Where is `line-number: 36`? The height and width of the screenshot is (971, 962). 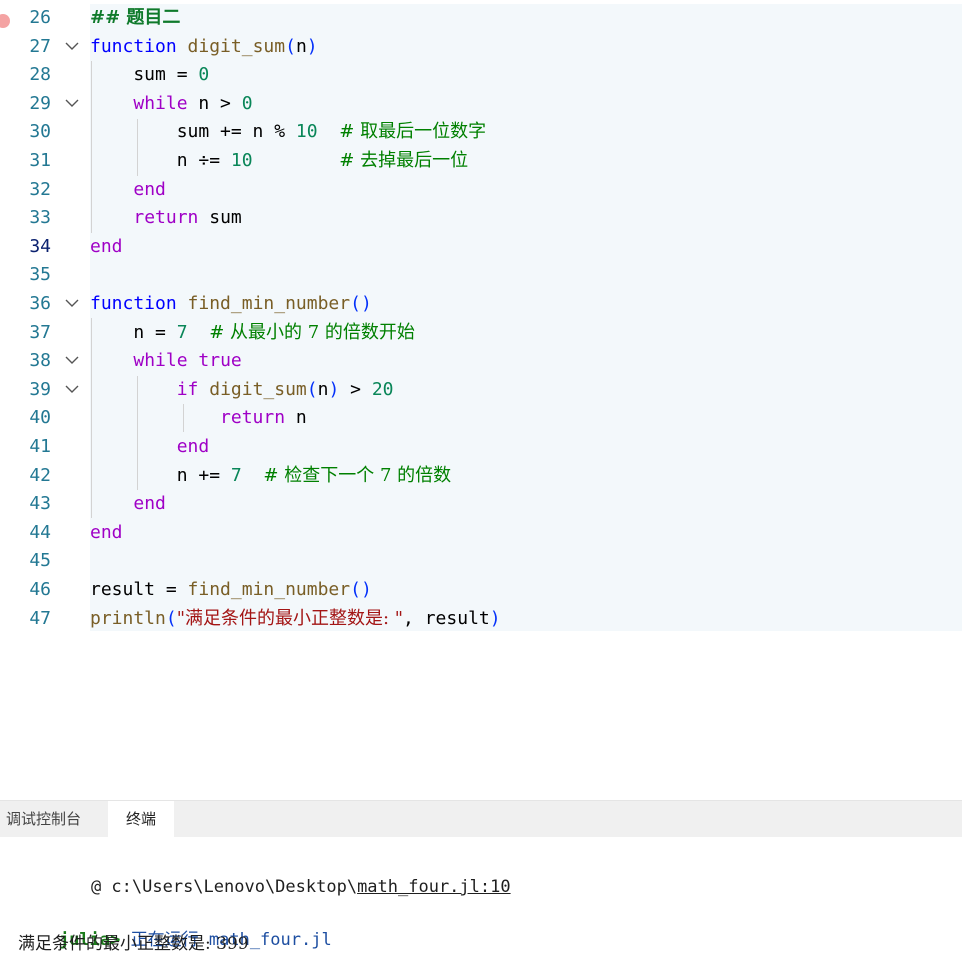 line-number: 36 is located at coordinates (40, 303).